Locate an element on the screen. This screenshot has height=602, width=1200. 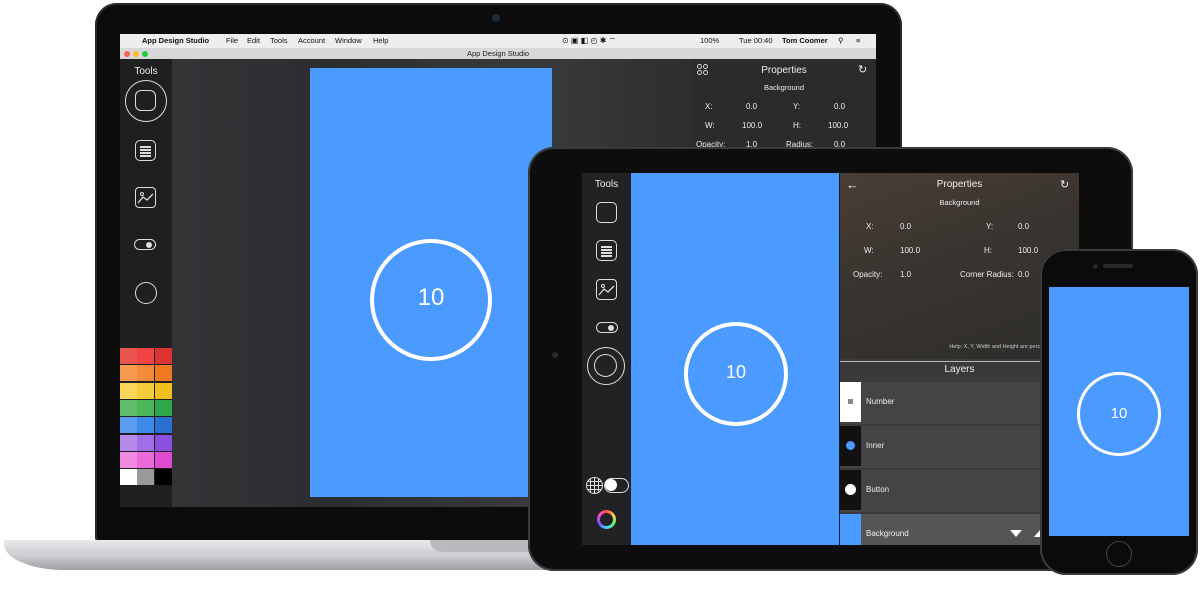
tool-circle-icon is located at coordinates (146, 293).